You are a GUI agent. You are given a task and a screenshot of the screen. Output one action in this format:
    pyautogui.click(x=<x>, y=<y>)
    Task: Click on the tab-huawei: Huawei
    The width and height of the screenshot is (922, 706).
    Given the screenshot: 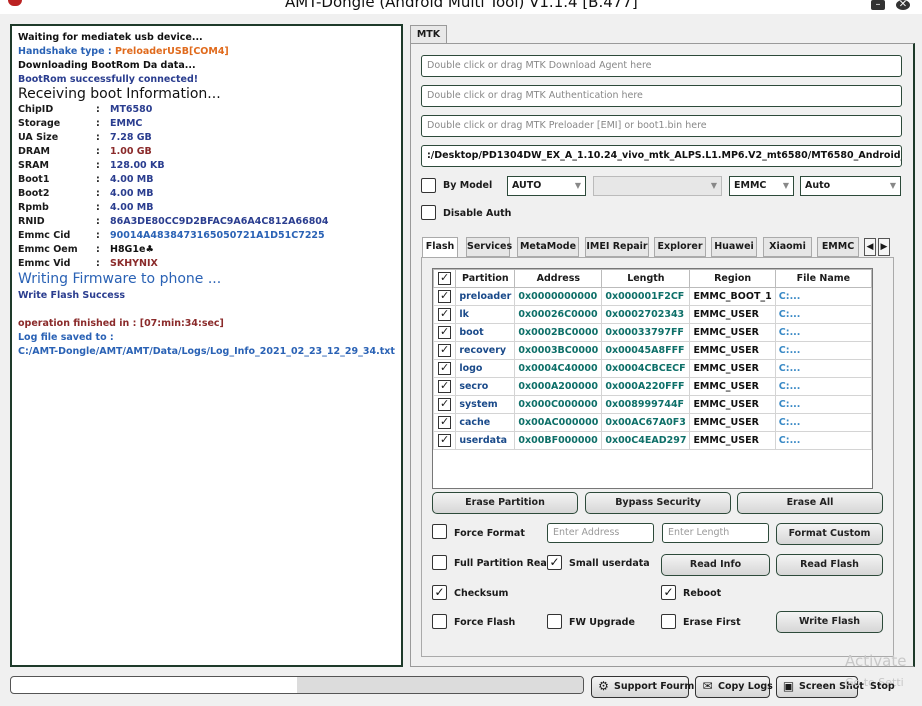 What is the action you would take?
    pyautogui.click(x=734, y=247)
    